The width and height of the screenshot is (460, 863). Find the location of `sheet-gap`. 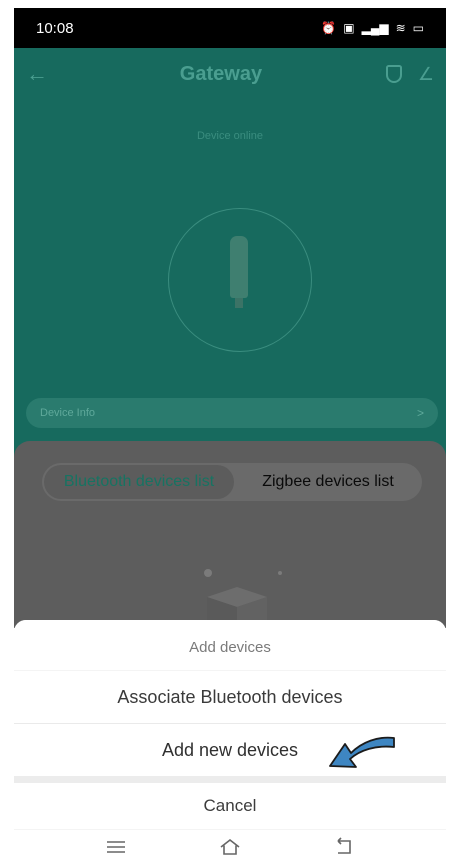

sheet-gap is located at coordinates (230, 779).